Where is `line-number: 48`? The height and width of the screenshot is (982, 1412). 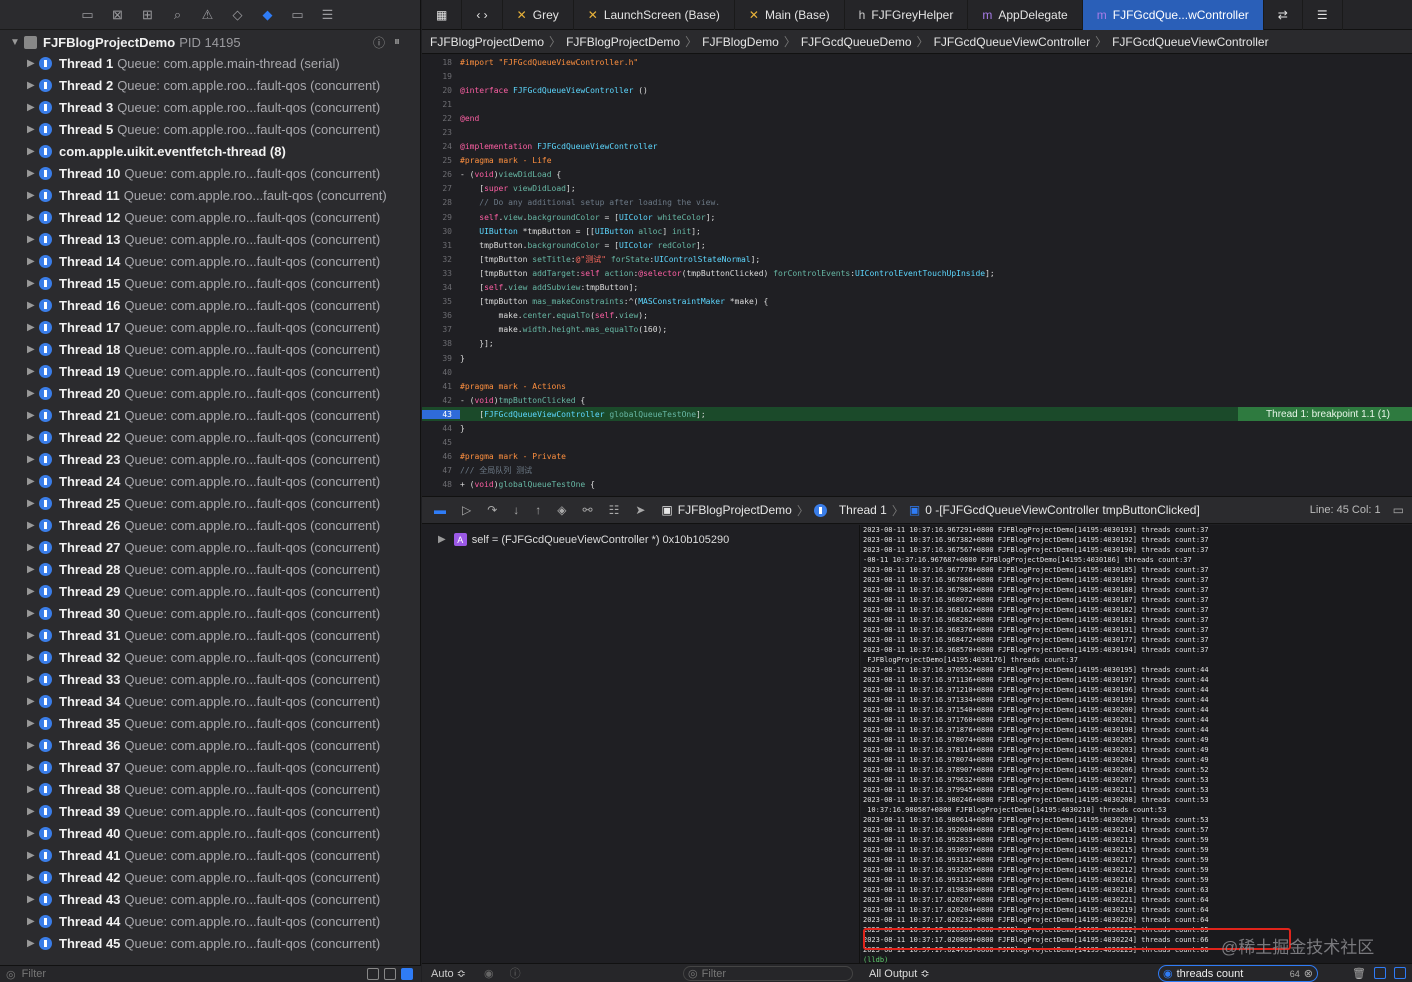
line-number: 48 is located at coordinates (441, 484).